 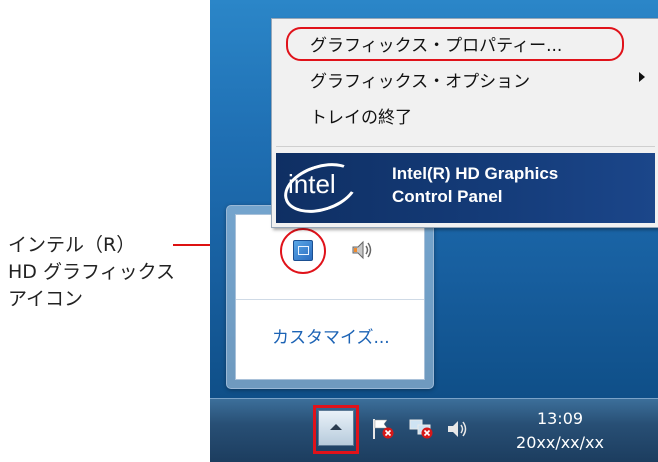 What do you see at coordinates (475, 185) in the screenshot?
I see `intel-product-name: Intel(R) HD Graphics Control Panel` at bounding box center [475, 185].